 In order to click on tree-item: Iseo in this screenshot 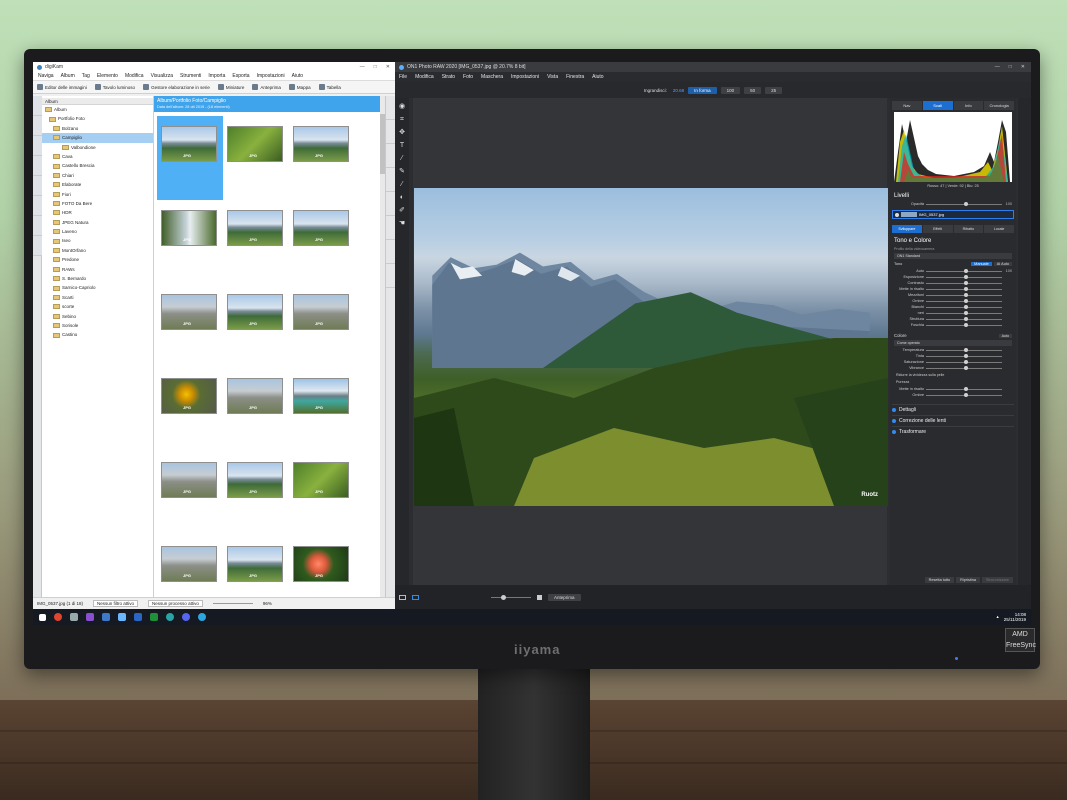, I will do `click(97, 240)`.